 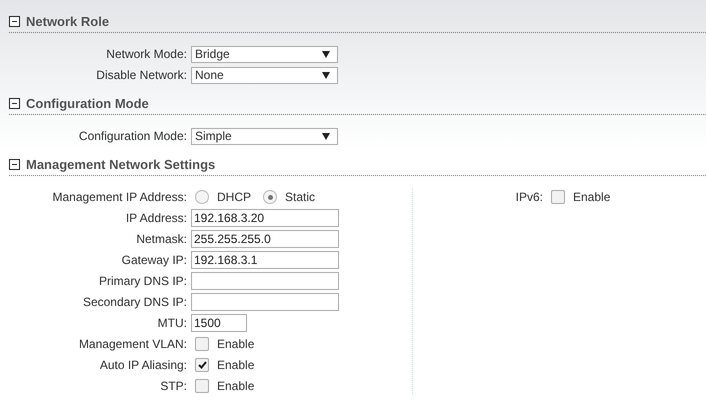 What do you see at coordinates (528, 197) in the screenshot?
I see `field-label: IPv6:` at bounding box center [528, 197].